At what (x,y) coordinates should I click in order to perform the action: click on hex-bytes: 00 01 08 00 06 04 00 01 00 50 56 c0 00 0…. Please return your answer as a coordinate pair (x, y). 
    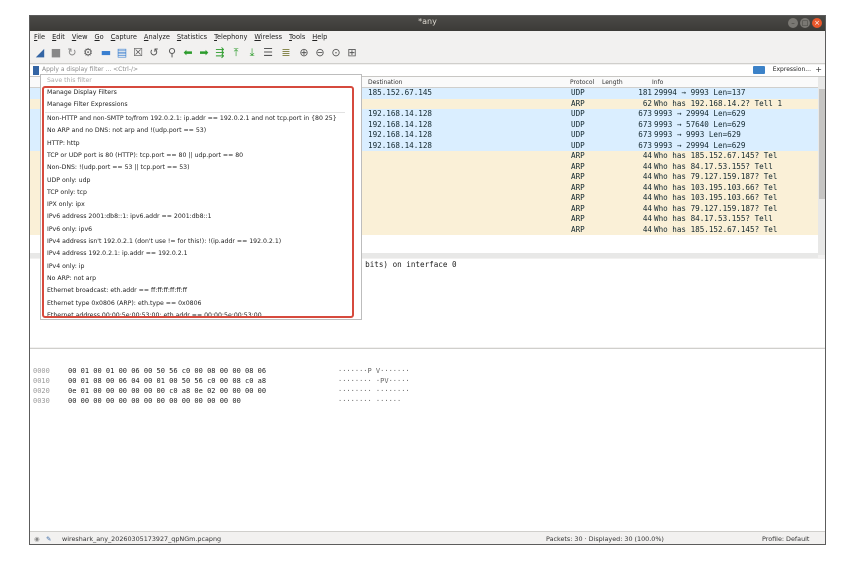
    Looking at the image, I should click on (167, 381).